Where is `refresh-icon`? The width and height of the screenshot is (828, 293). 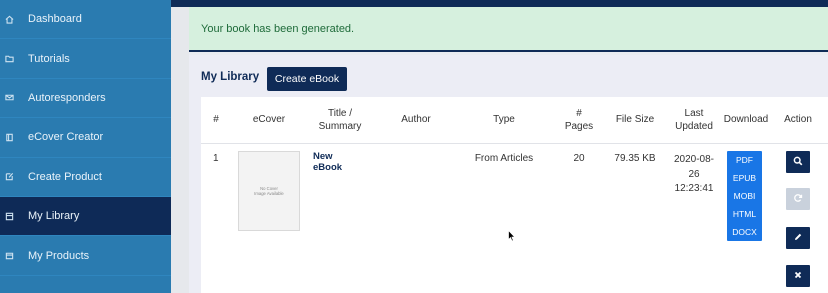
refresh-icon is located at coordinates (798, 199).